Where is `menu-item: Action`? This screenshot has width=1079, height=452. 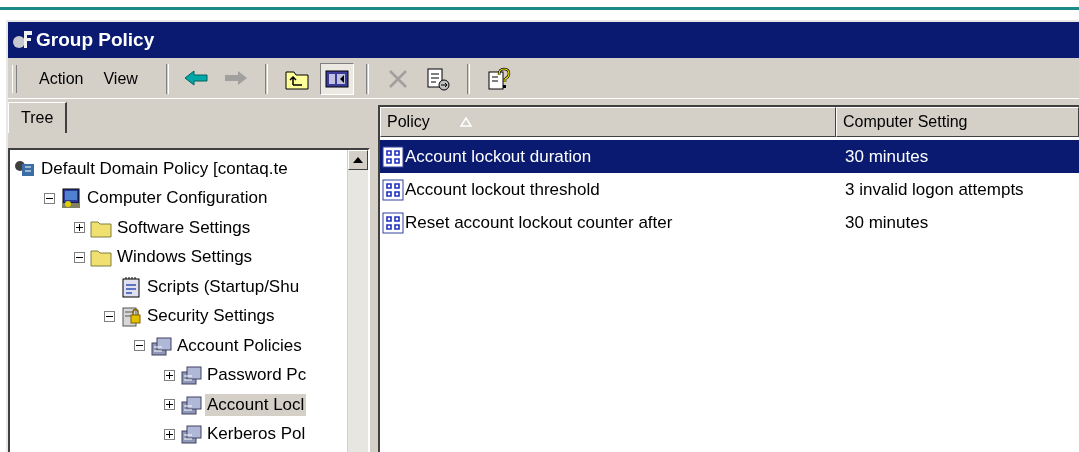
menu-item: Action is located at coordinates (61, 79).